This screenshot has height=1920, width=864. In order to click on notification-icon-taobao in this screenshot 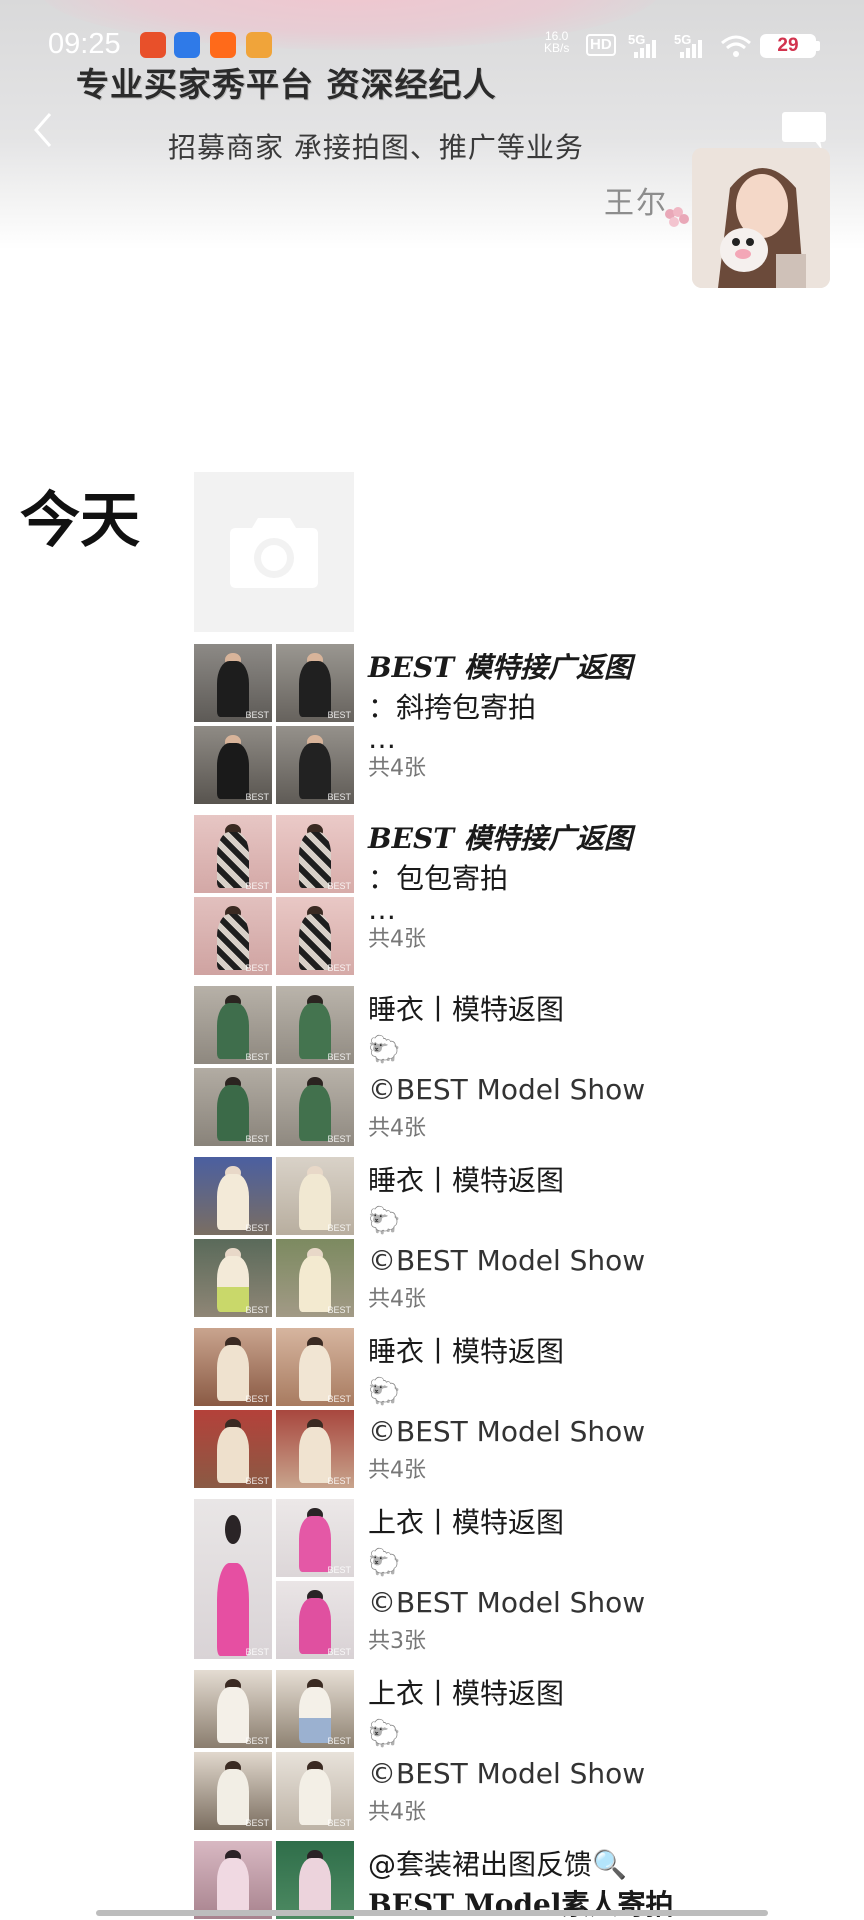, I will do `click(223, 45)`.